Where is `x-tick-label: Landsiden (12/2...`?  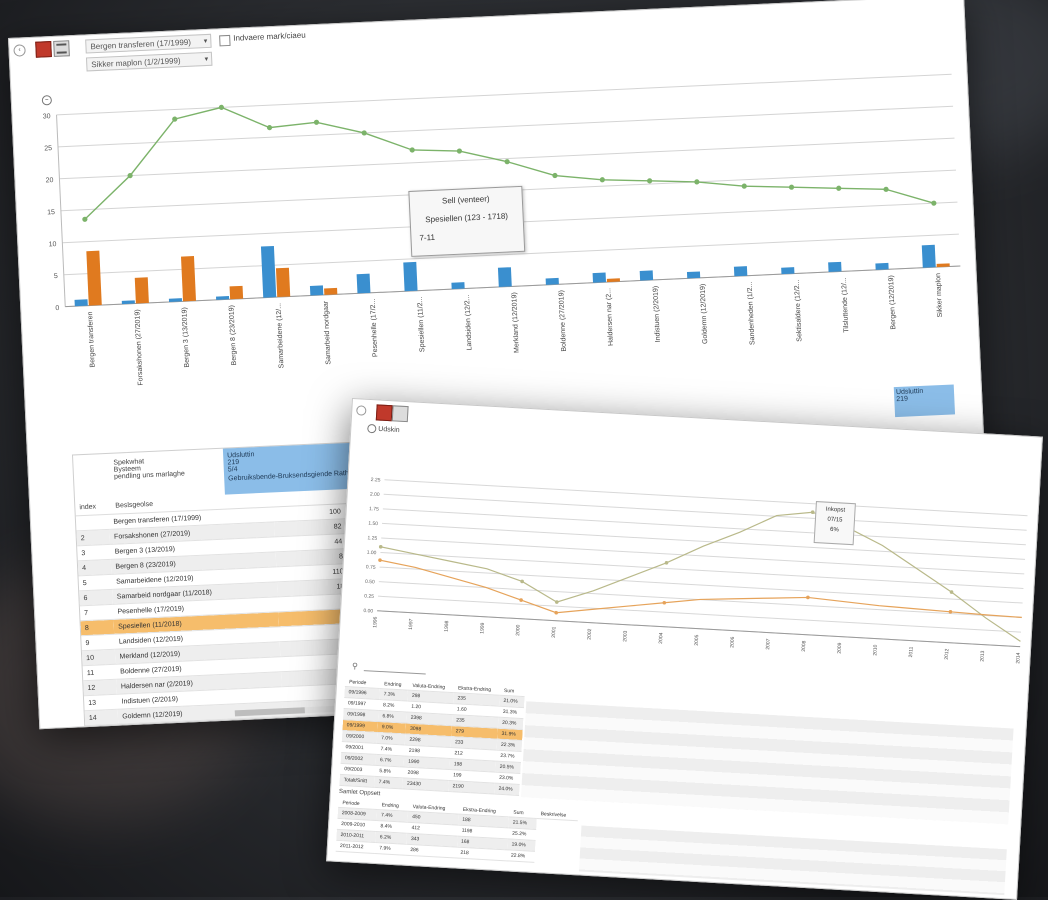 x-tick-label: Landsiden (12/2... is located at coordinates (469, 322).